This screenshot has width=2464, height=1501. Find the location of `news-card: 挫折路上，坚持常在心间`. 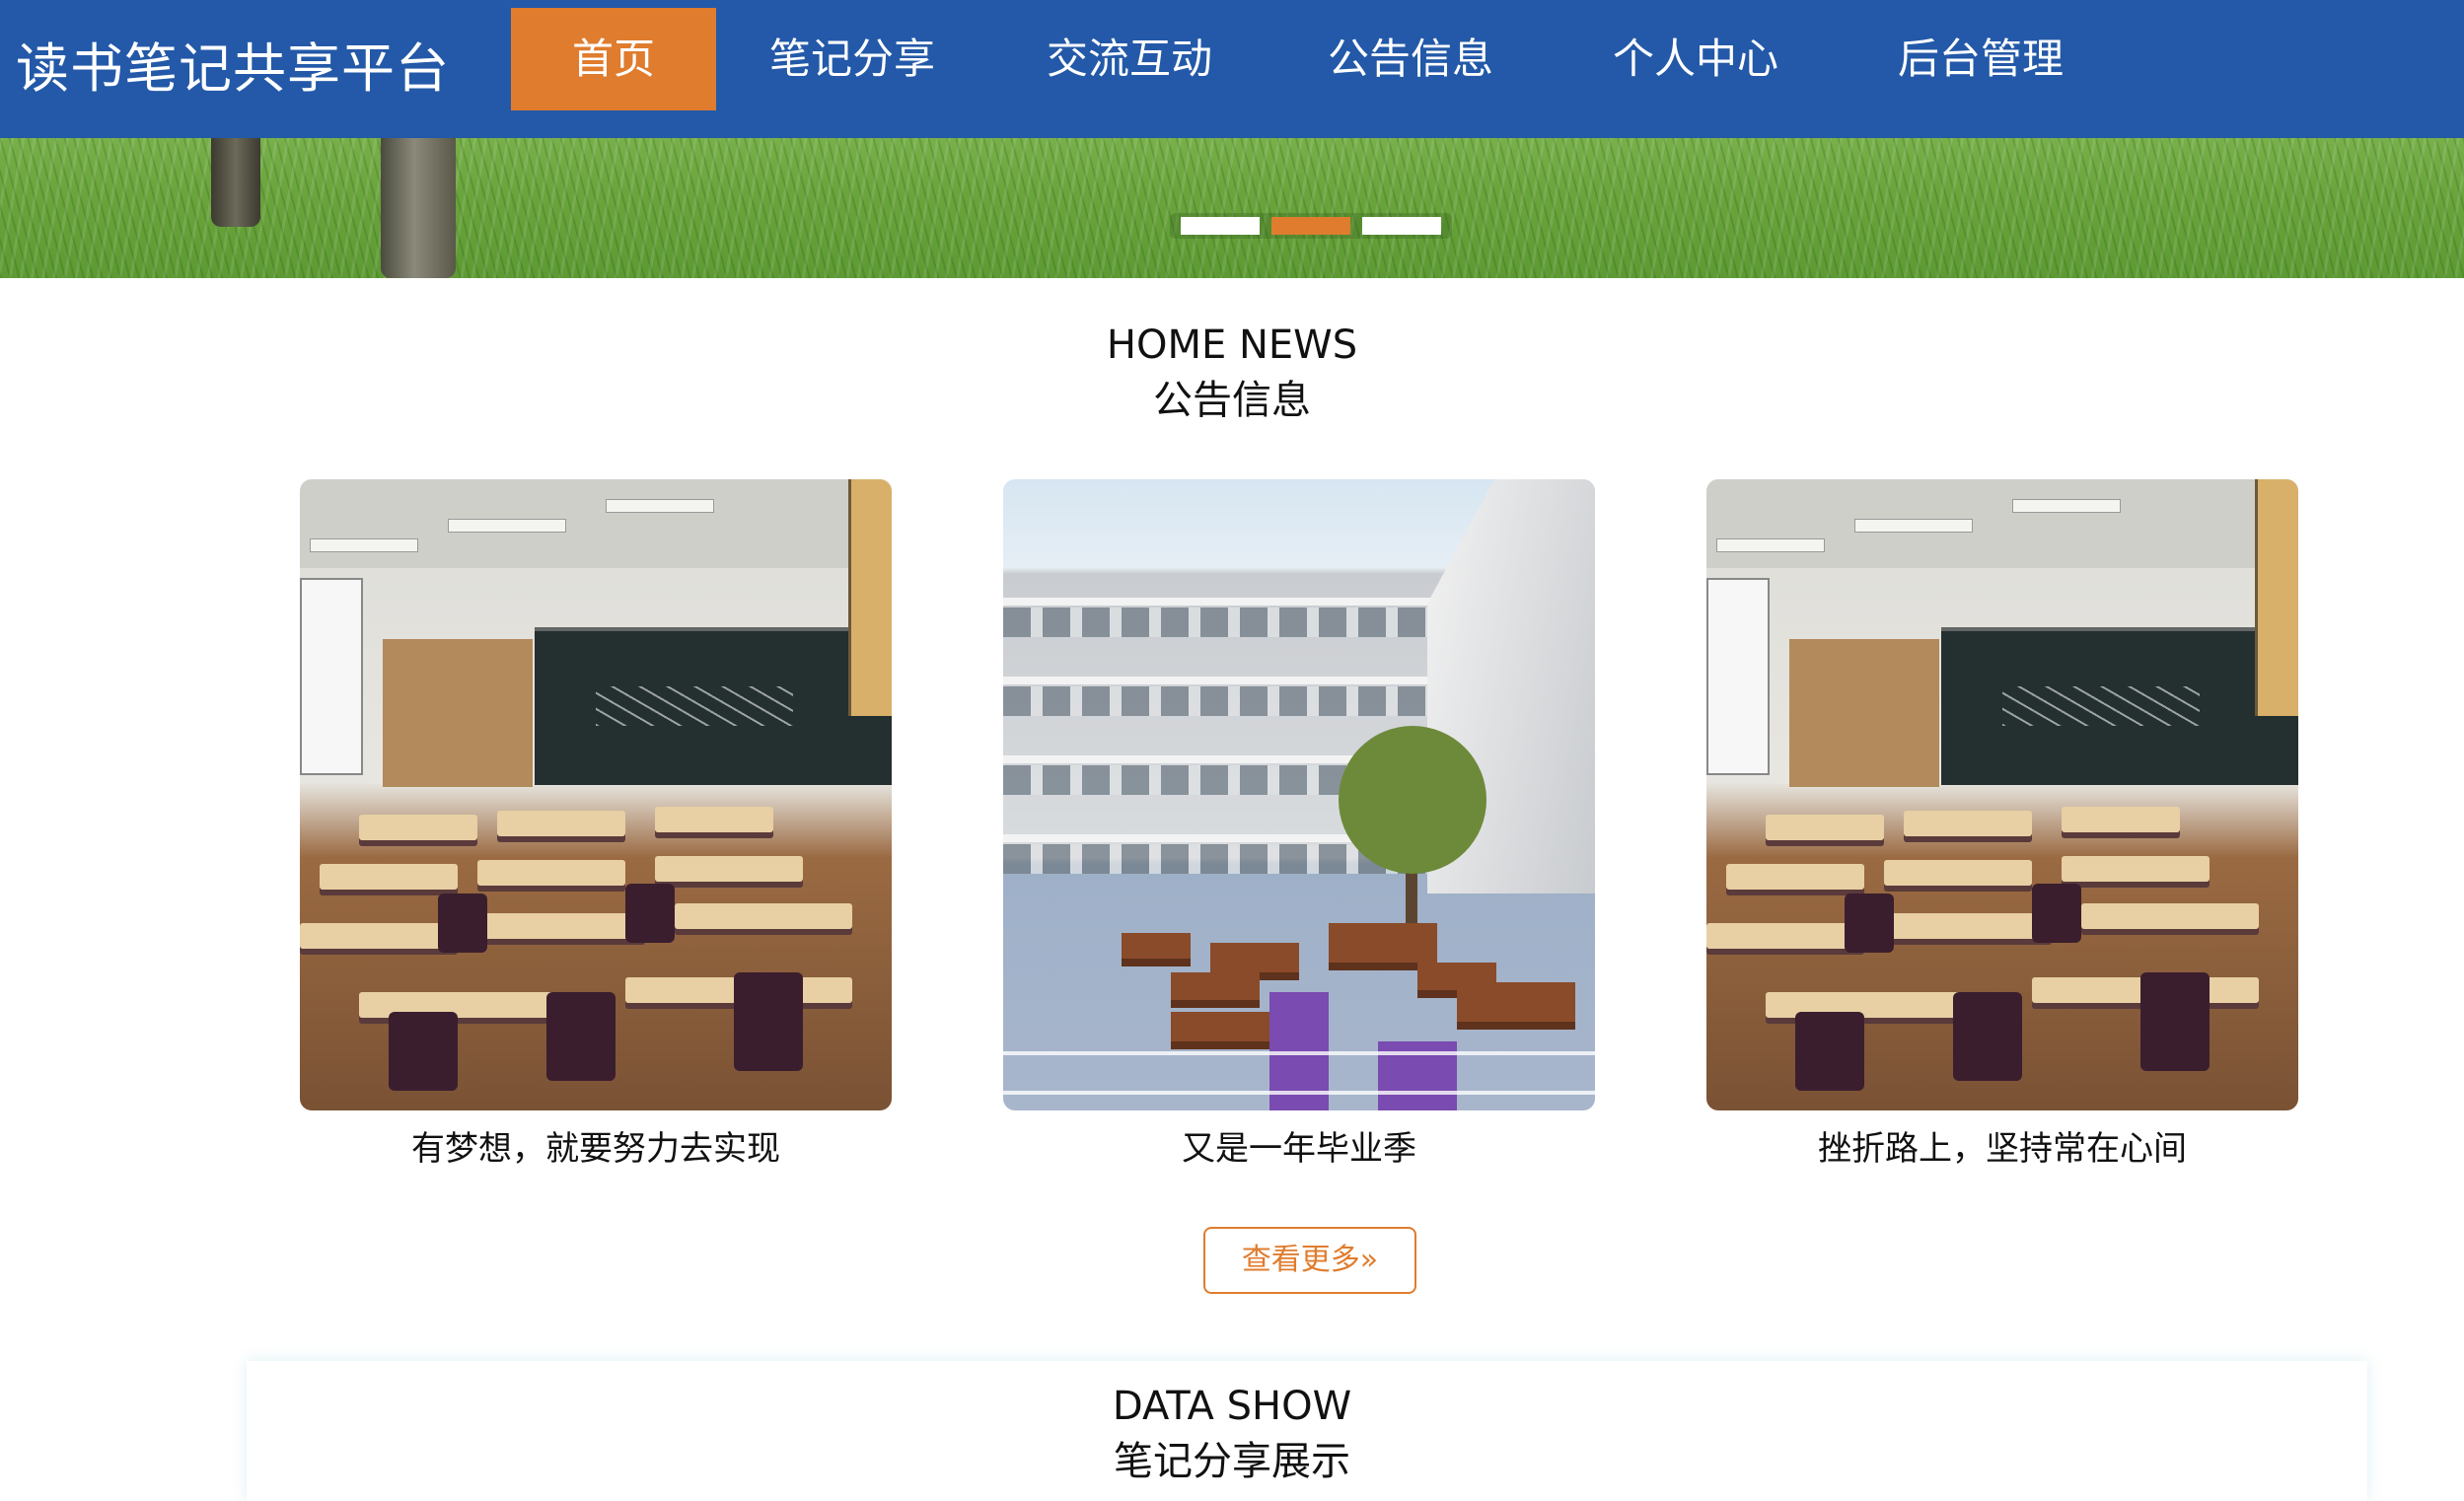

news-card: 挫折路上，坚持常在心间 is located at coordinates (2002, 826).